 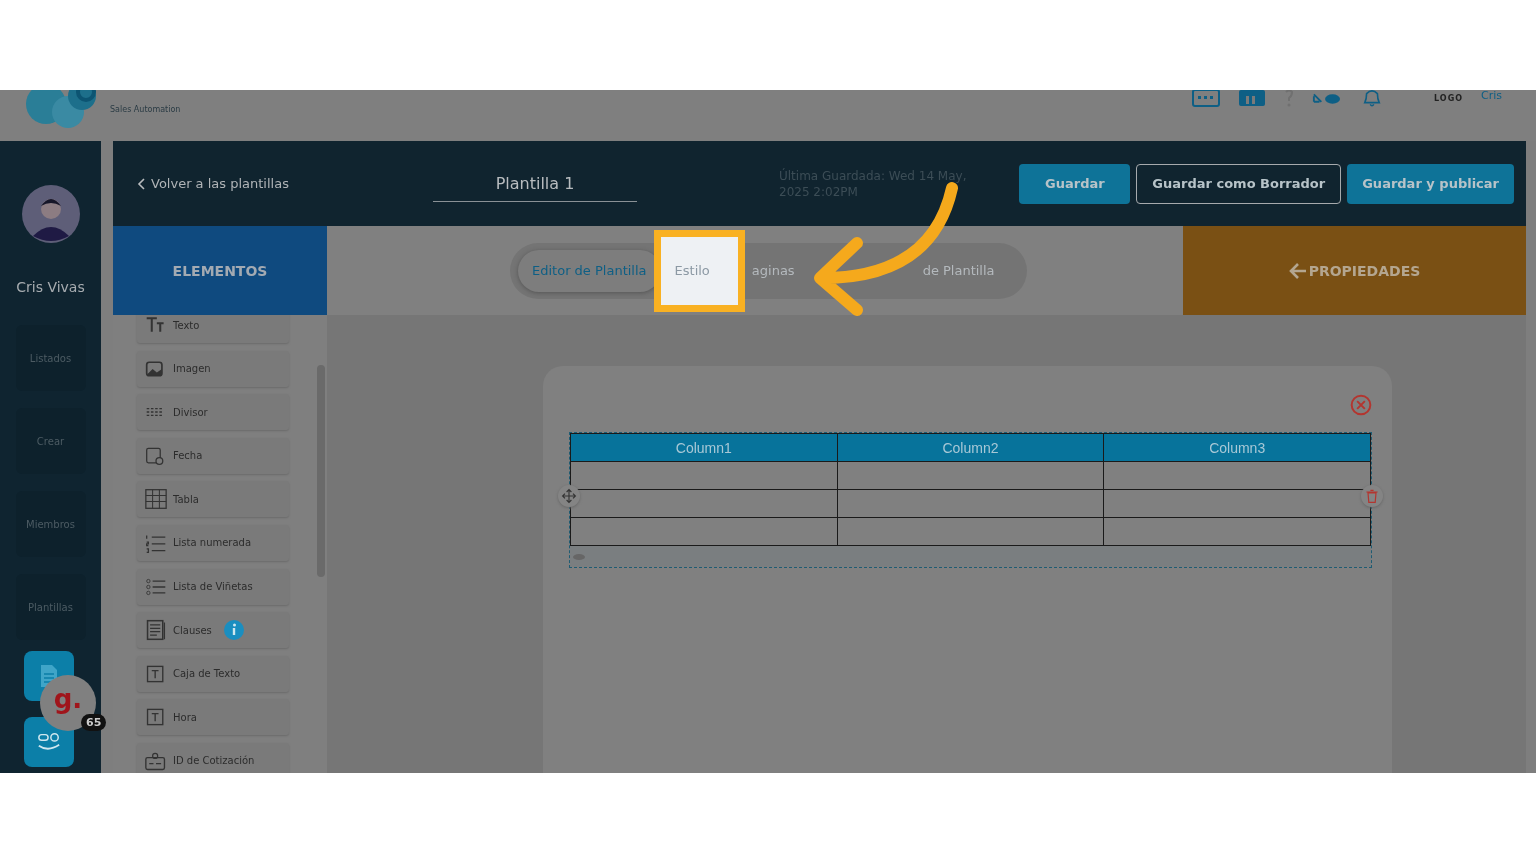 What do you see at coordinates (213, 412) in the screenshot?
I see `element-item: Divisor` at bounding box center [213, 412].